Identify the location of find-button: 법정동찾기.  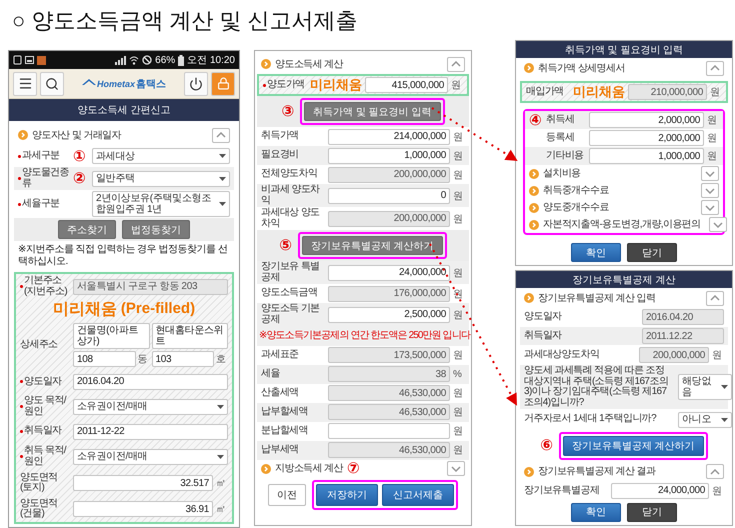
(156, 229).